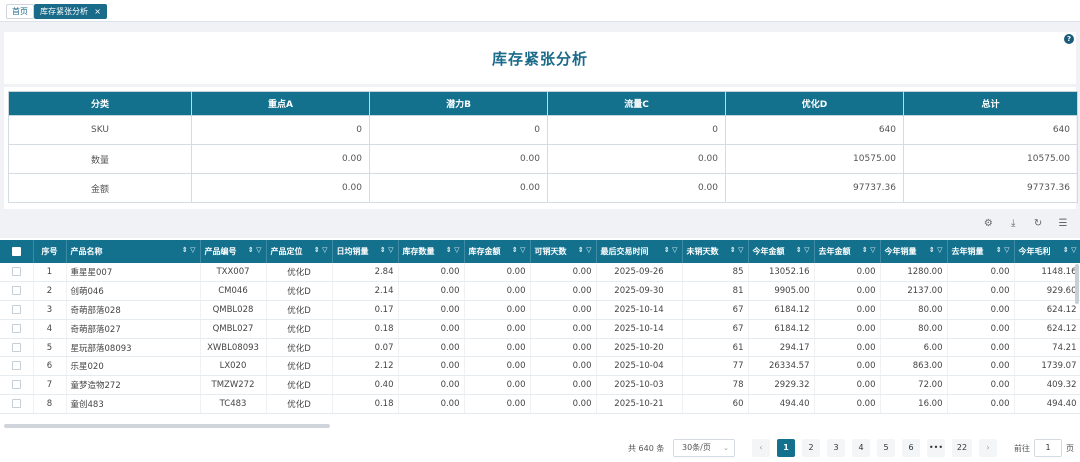 The image size is (1080, 462). What do you see at coordinates (911, 448) in the screenshot?
I see `page-button: 6` at bounding box center [911, 448].